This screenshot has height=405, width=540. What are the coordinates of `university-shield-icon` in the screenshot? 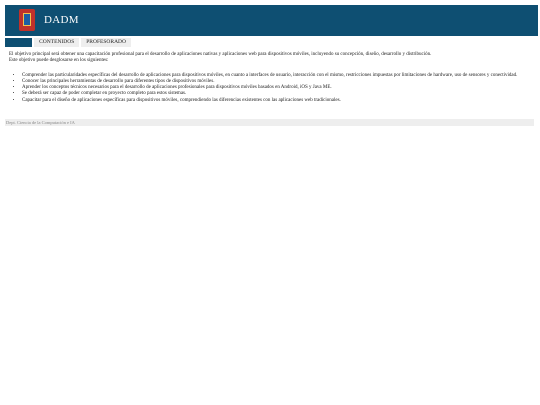 It's located at (27, 20).